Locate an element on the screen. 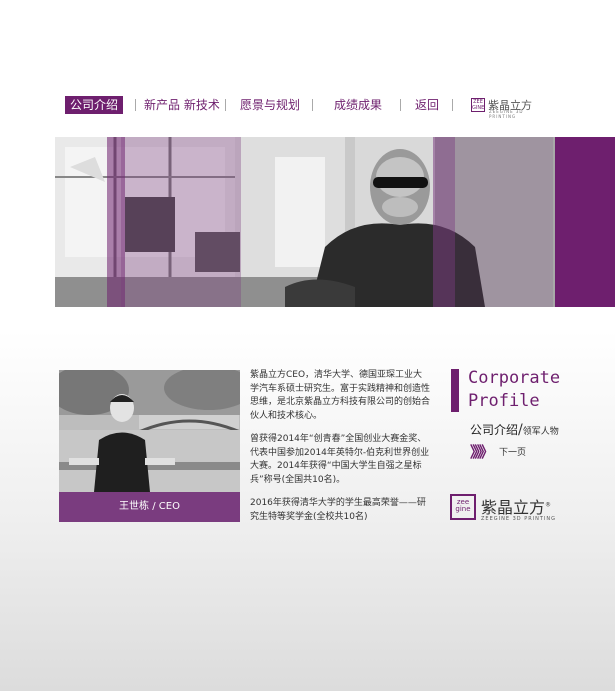 The width and height of the screenshot is (615, 691). nav-company-intro: 公司介绍 is located at coordinates (94, 105).